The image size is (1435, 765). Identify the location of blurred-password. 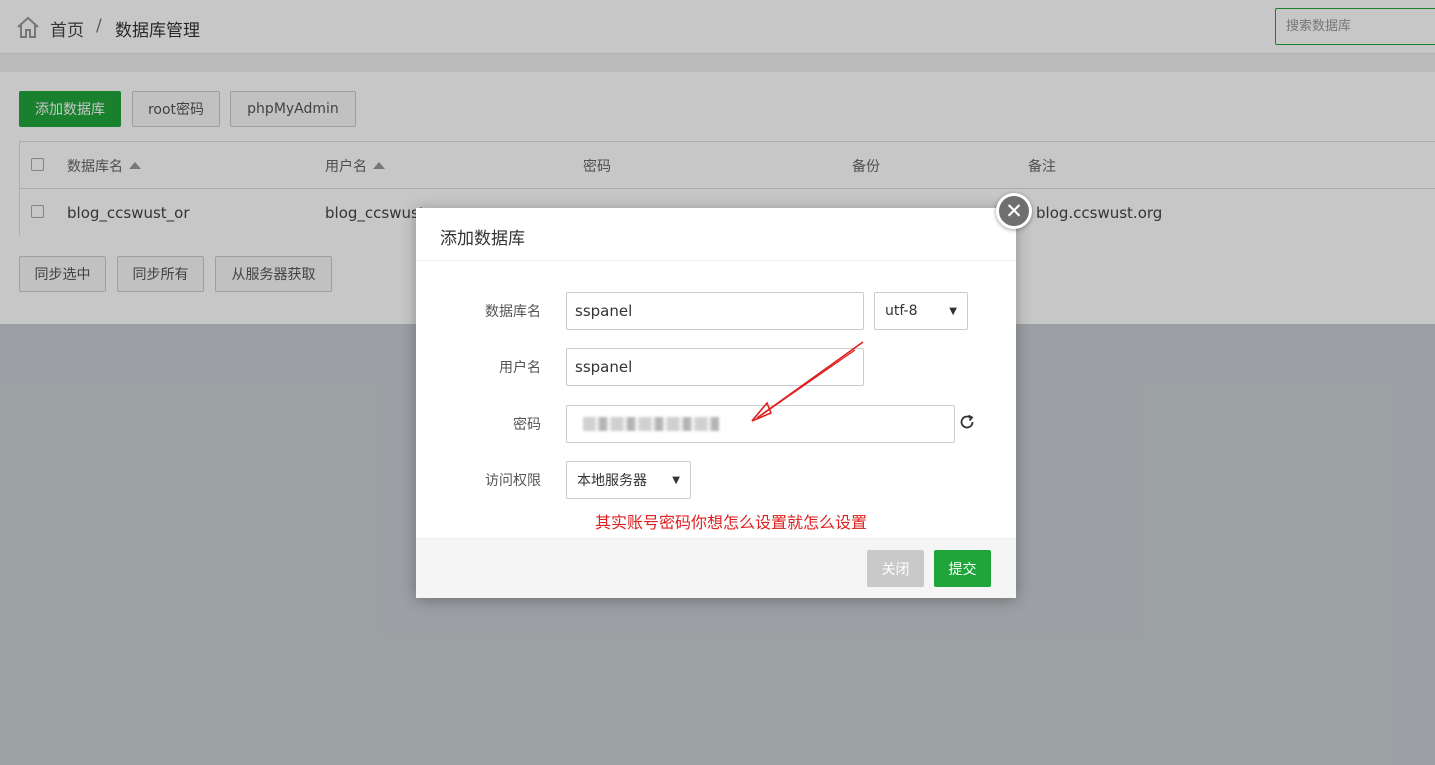
(651, 424).